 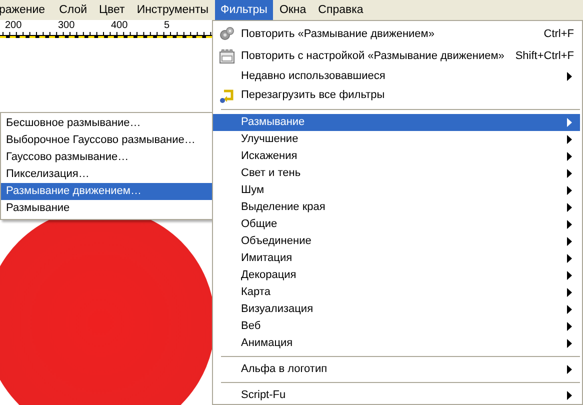 What do you see at coordinates (396, 173) in the screenshot?
I see `menu-item: Свет и тень` at bounding box center [396, 173].